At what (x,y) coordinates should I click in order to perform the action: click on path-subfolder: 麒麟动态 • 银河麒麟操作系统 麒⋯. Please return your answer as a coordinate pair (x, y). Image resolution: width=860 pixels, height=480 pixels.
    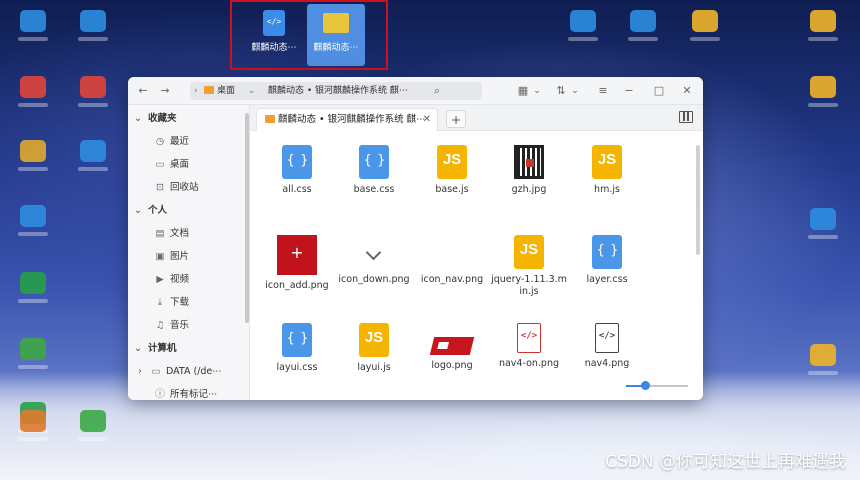
    Looking at the image, I should click on (373, 91).